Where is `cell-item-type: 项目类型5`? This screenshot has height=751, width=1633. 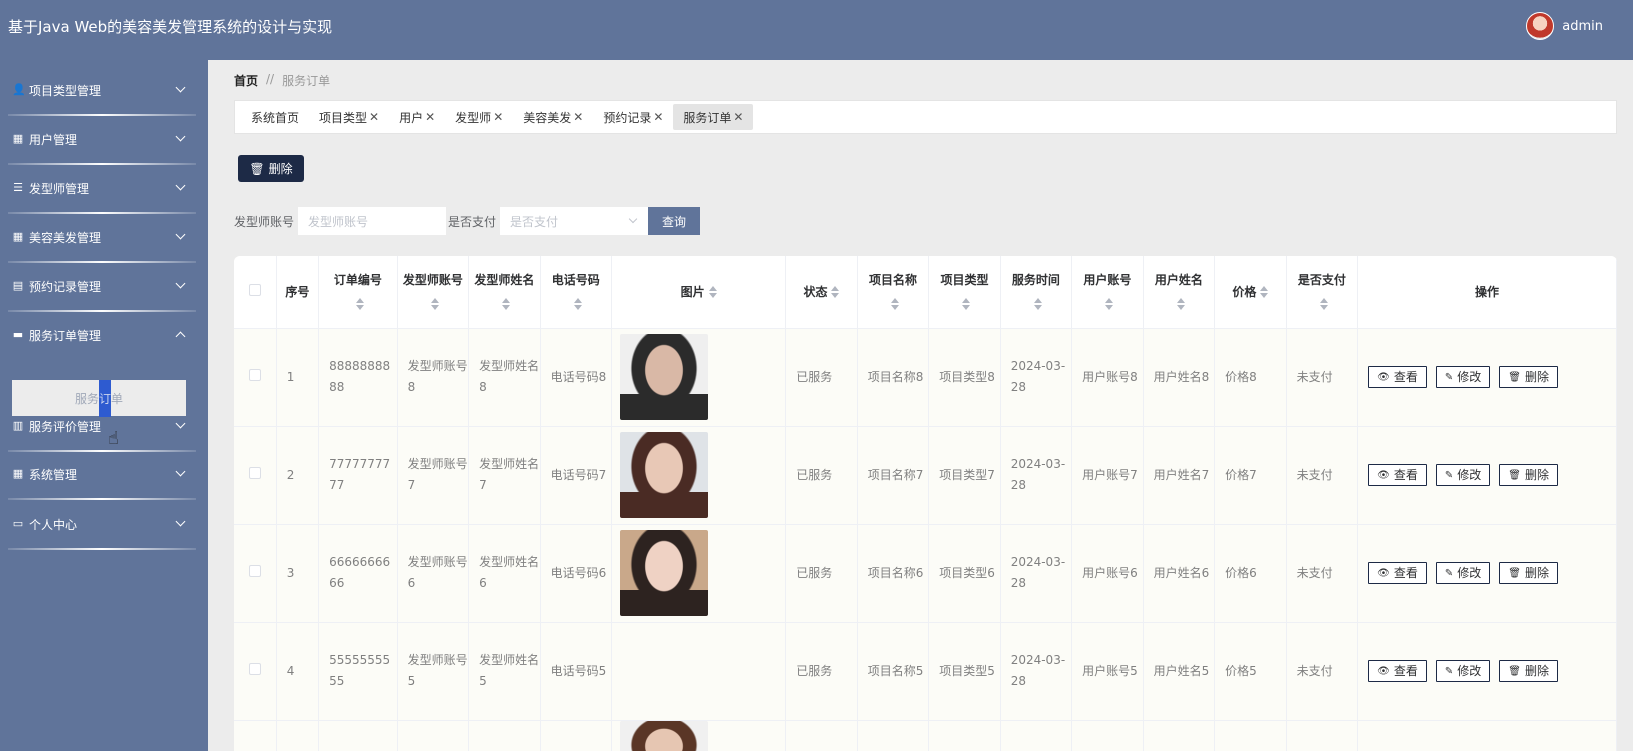 cell-item-type: 项目类型5 is located at coordinates (964, 671).